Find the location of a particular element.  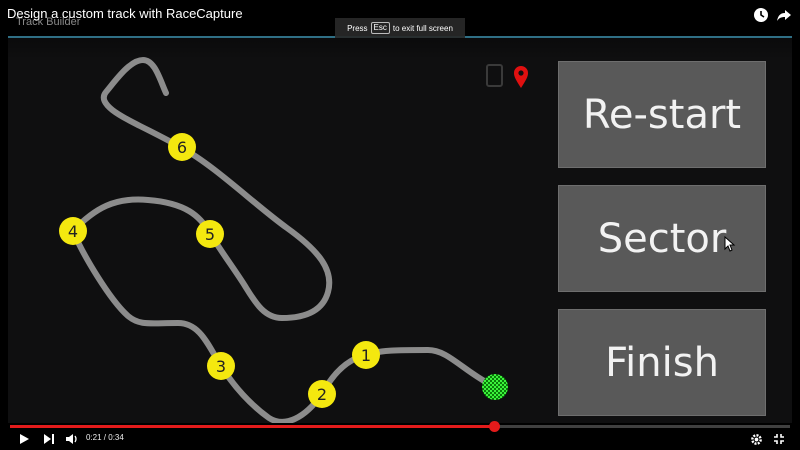

tablet-icon is located at coordinates (494, 75).